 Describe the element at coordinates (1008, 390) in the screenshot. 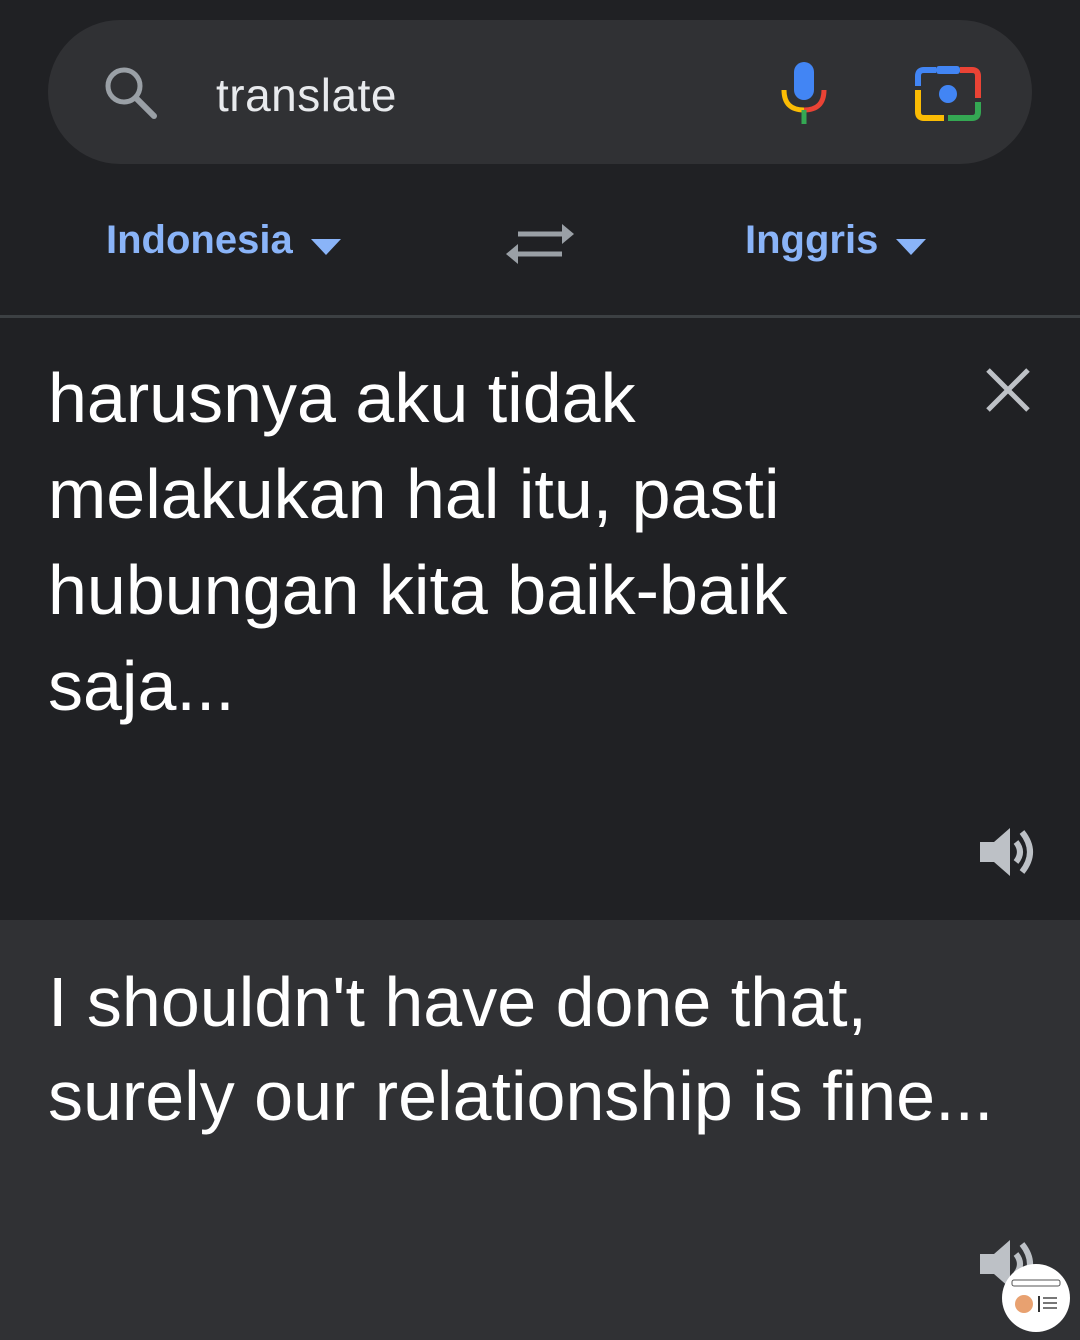

I see `close-icon` at that location.